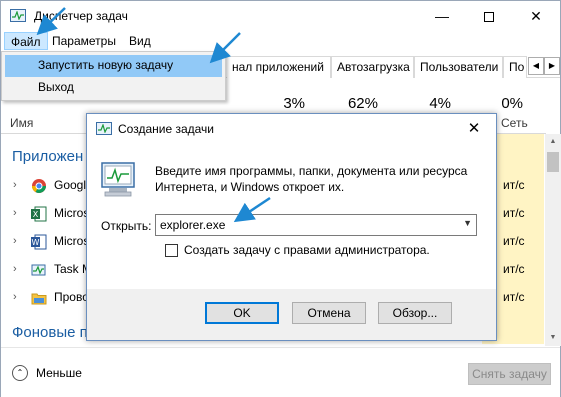 The width and height of the screenshot is (561, 397). I want to click on tab-scroll-right-icon: ▶, so click(552, 66).